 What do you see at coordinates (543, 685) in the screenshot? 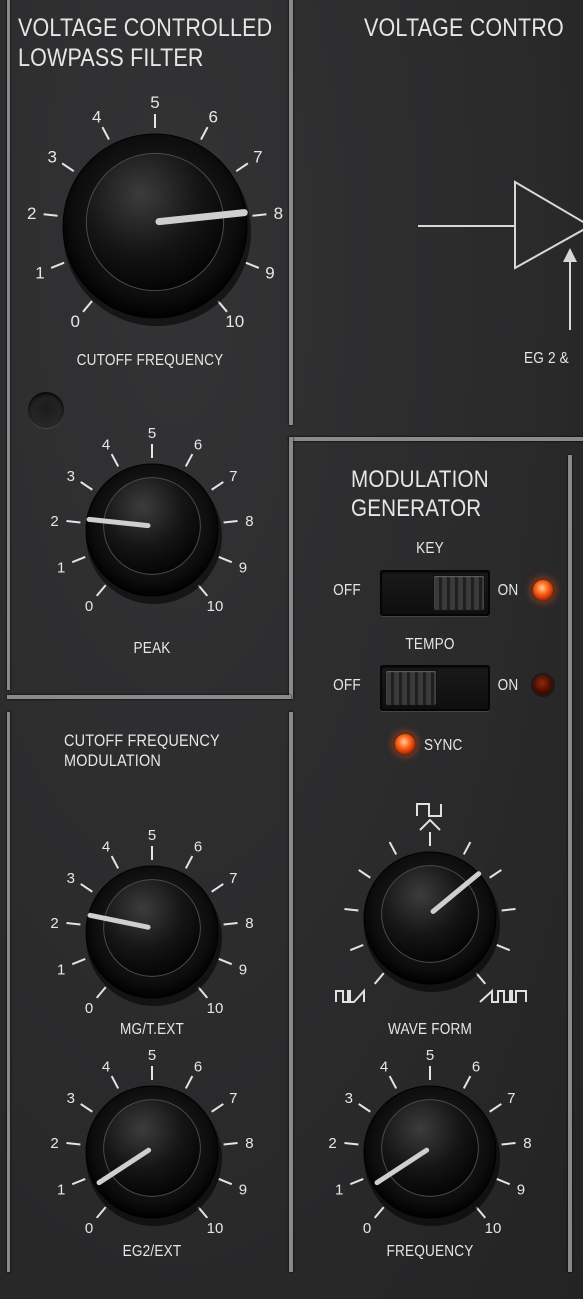
I see `tempo-led` at bounding box center [543, 685].